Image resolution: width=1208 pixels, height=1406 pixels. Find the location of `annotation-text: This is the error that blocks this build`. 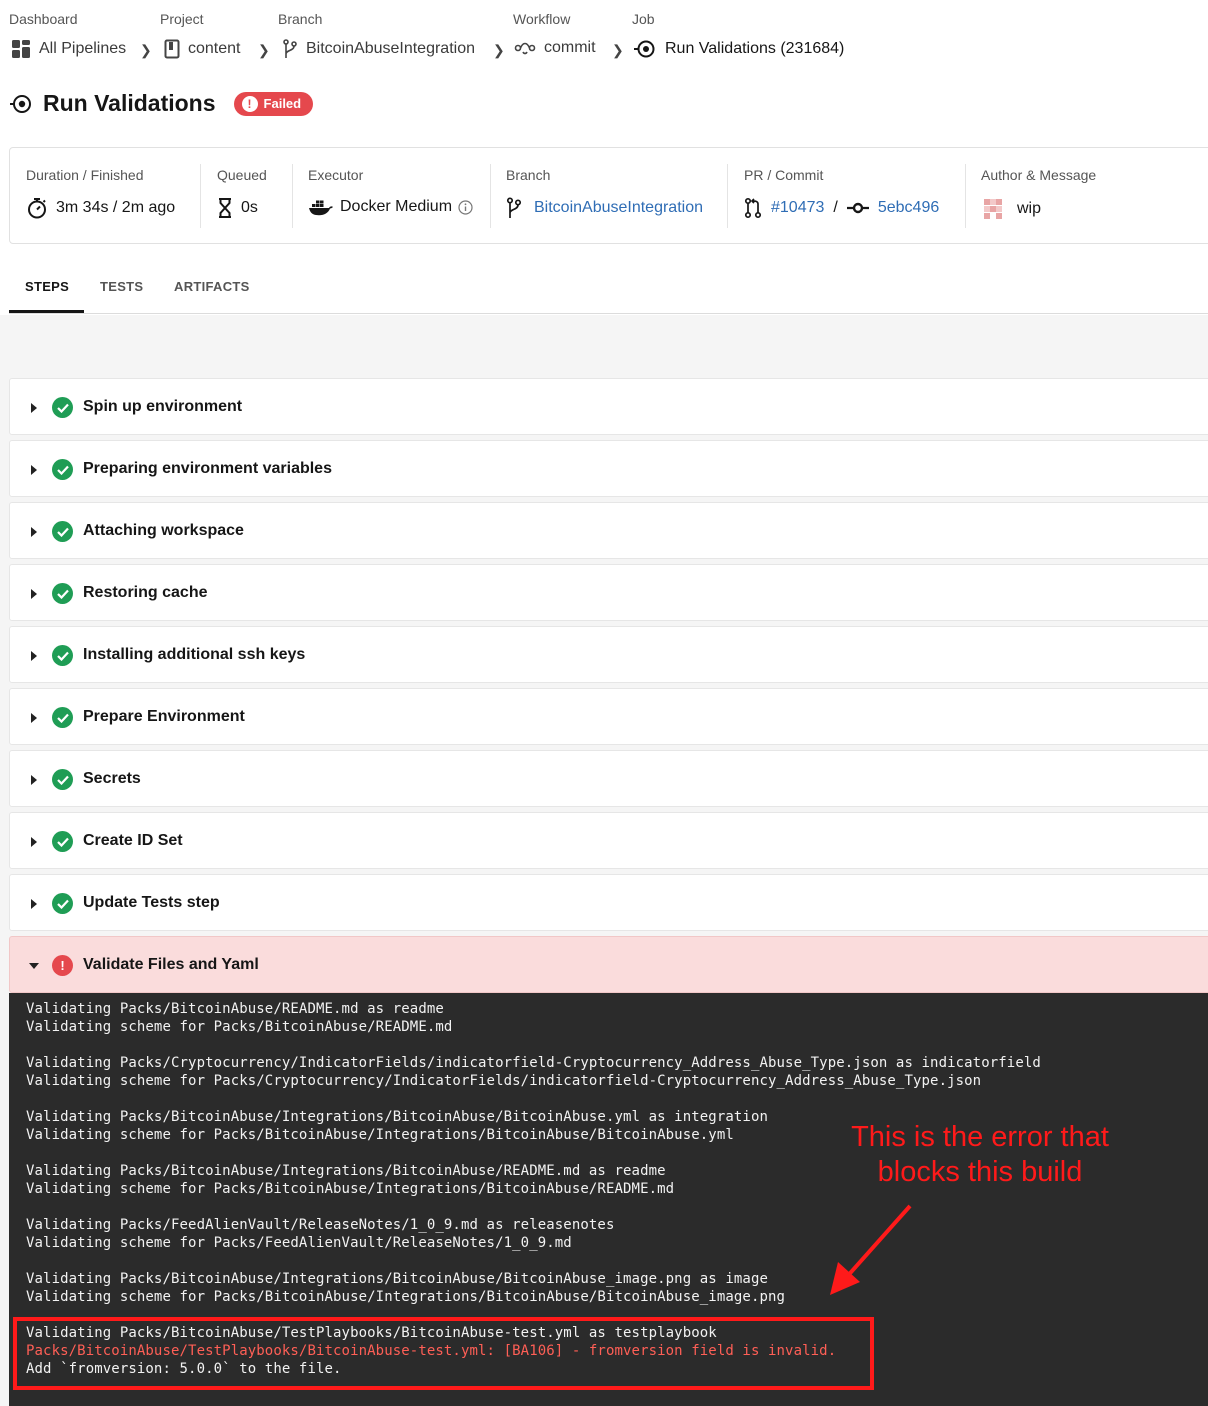

annotation-text: This is the error that blocks this build is located at coordinates (980, 1155).